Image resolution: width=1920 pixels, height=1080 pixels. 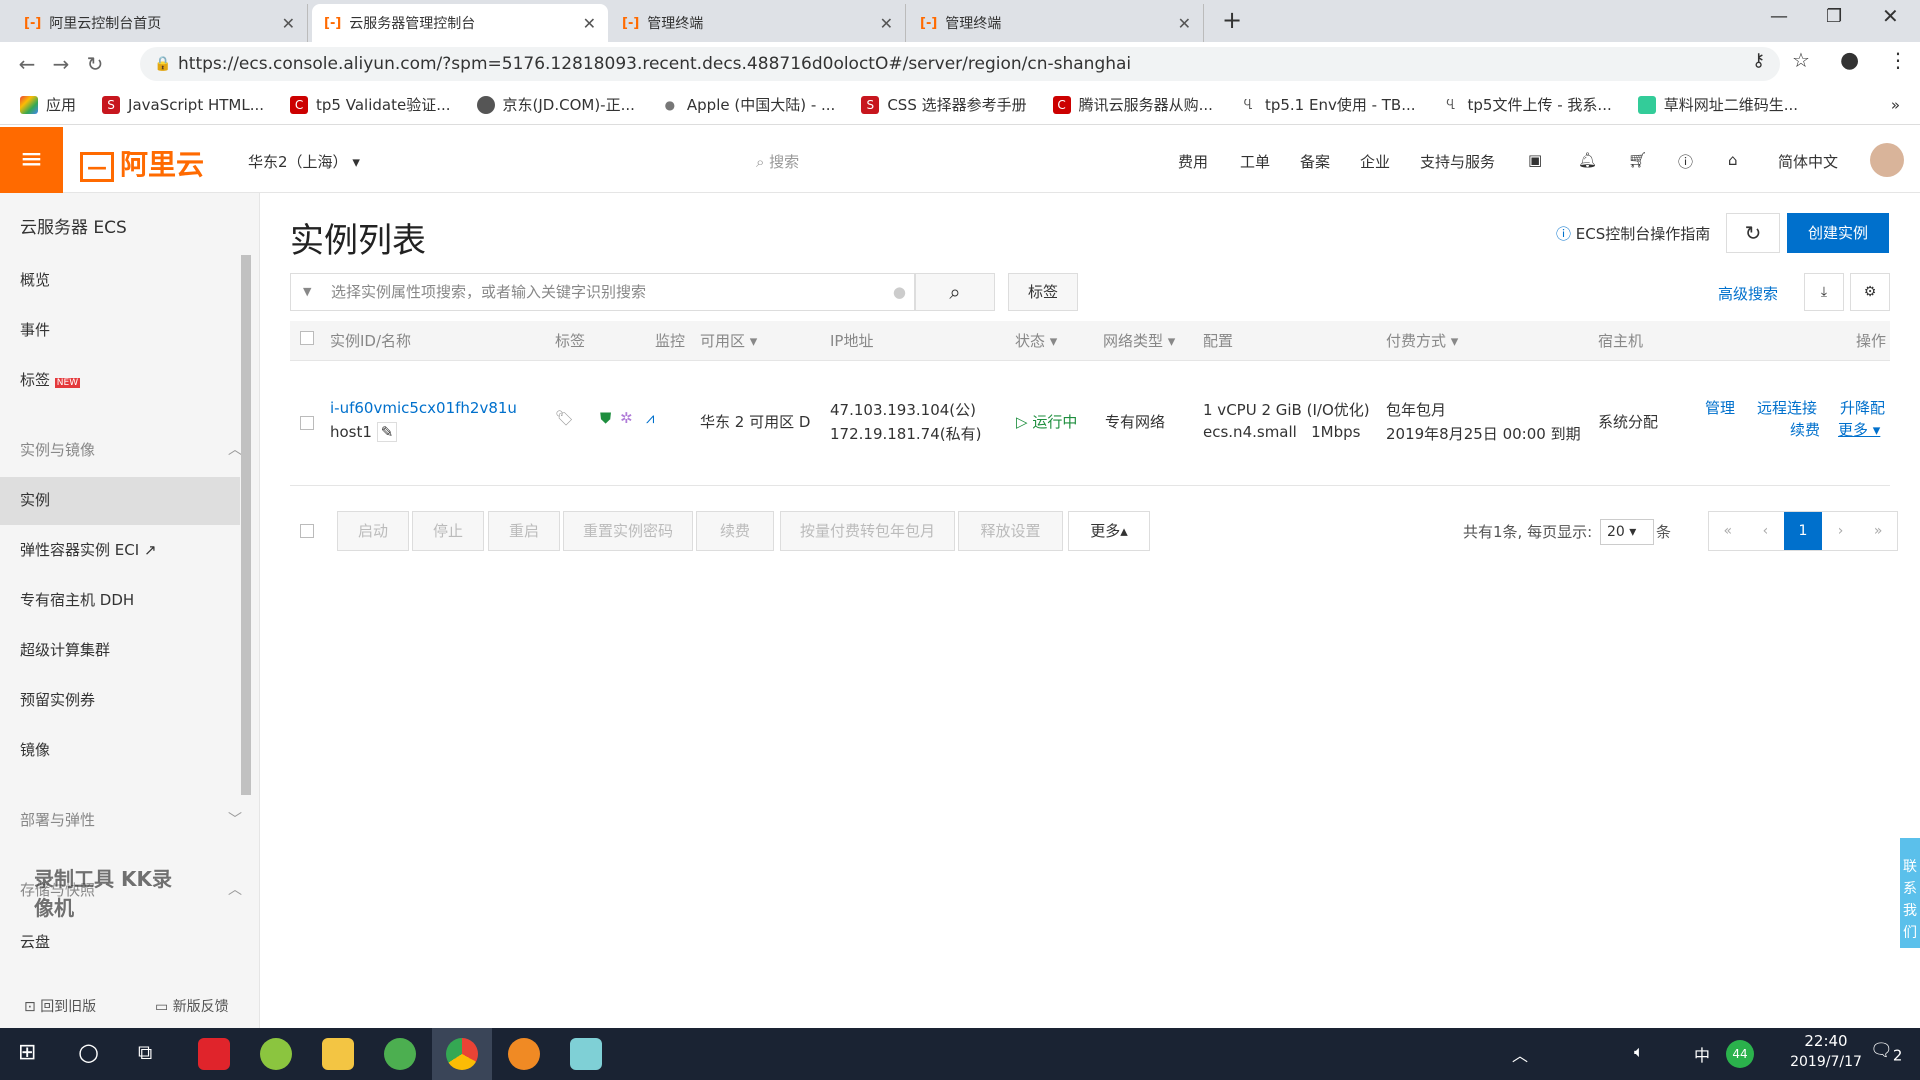 What do you see at coordinates (1808, 161) in the screenshot?
I see `language-switch: 简体中文` at bounding box center [1808, 161].